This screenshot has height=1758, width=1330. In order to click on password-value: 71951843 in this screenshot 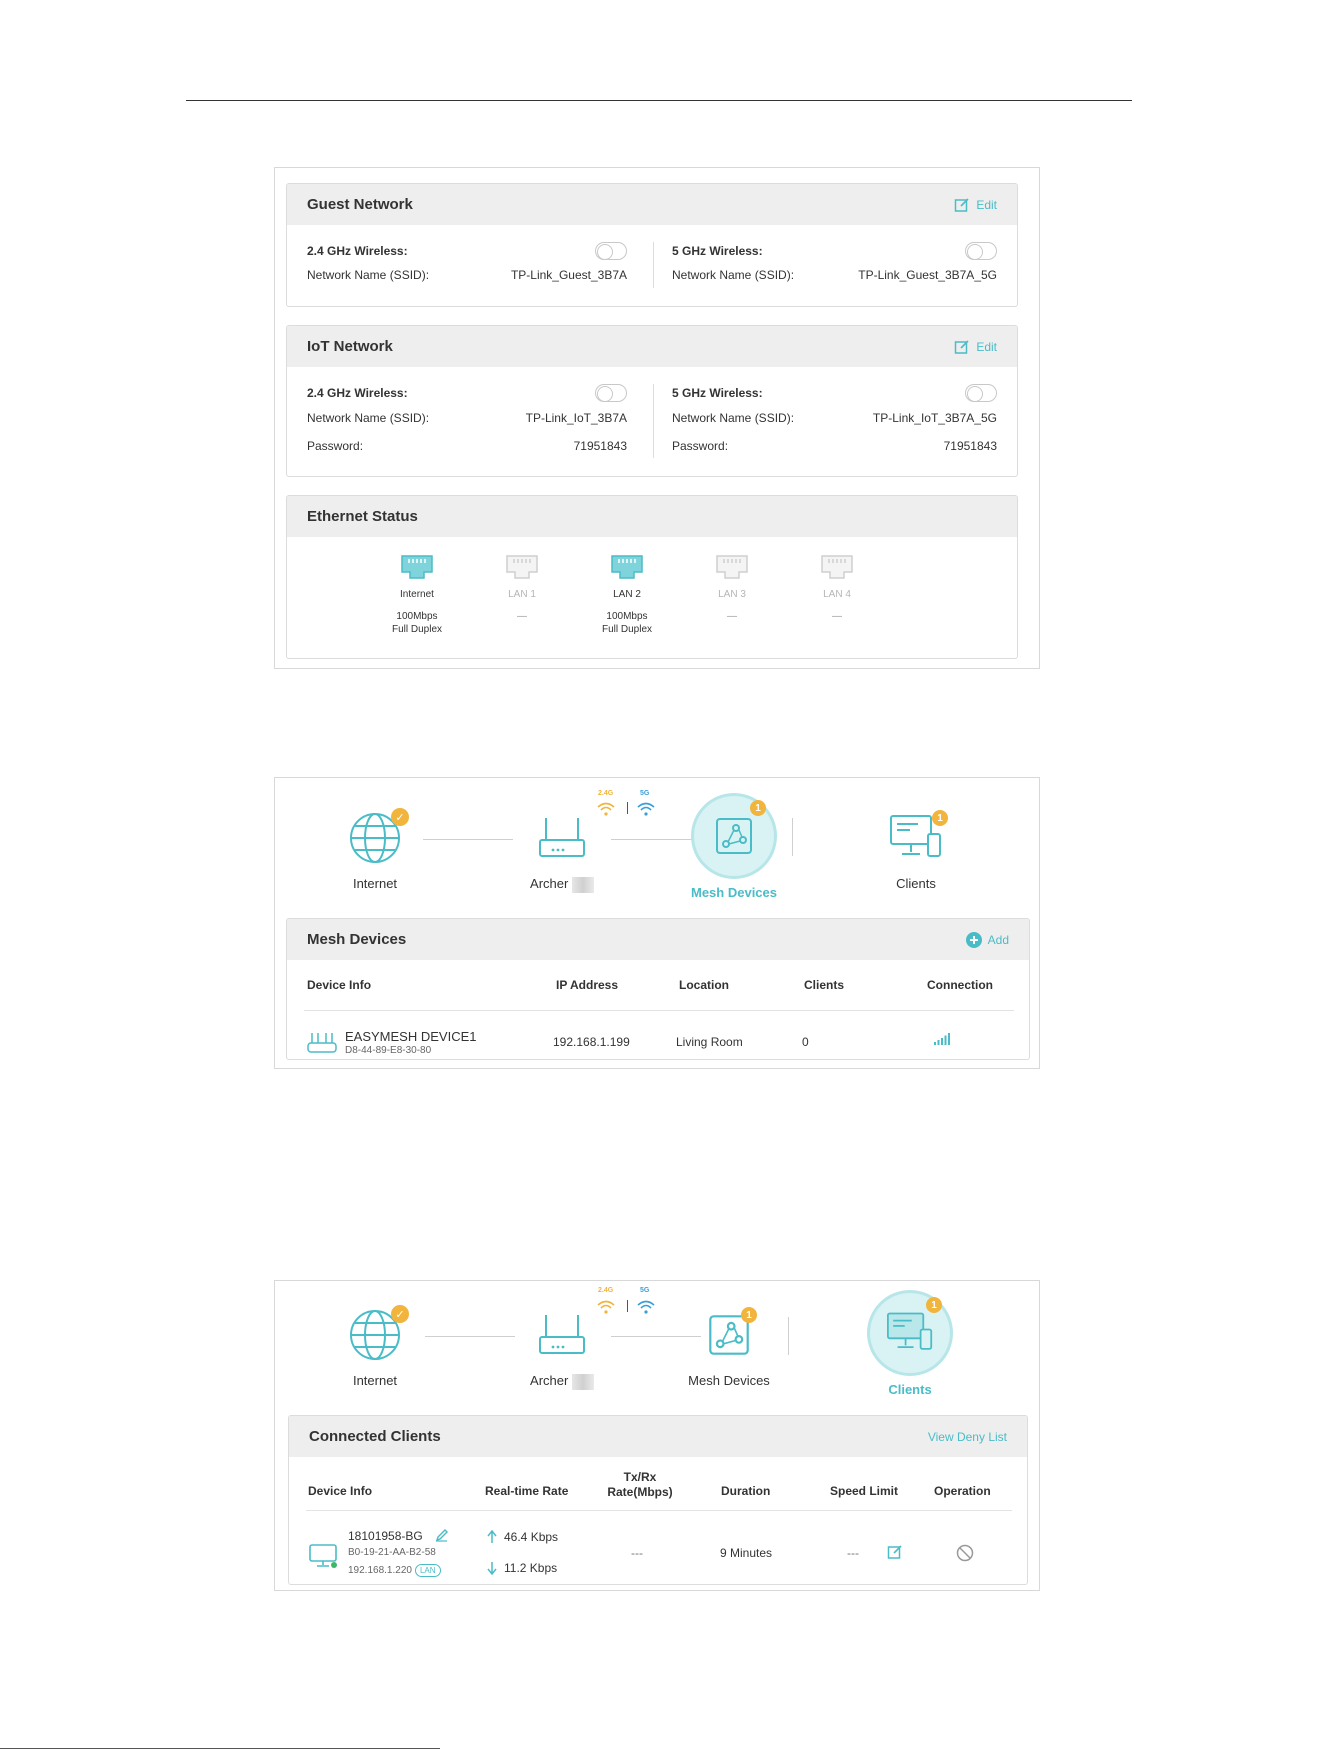, I will do `click(970, 446)`.